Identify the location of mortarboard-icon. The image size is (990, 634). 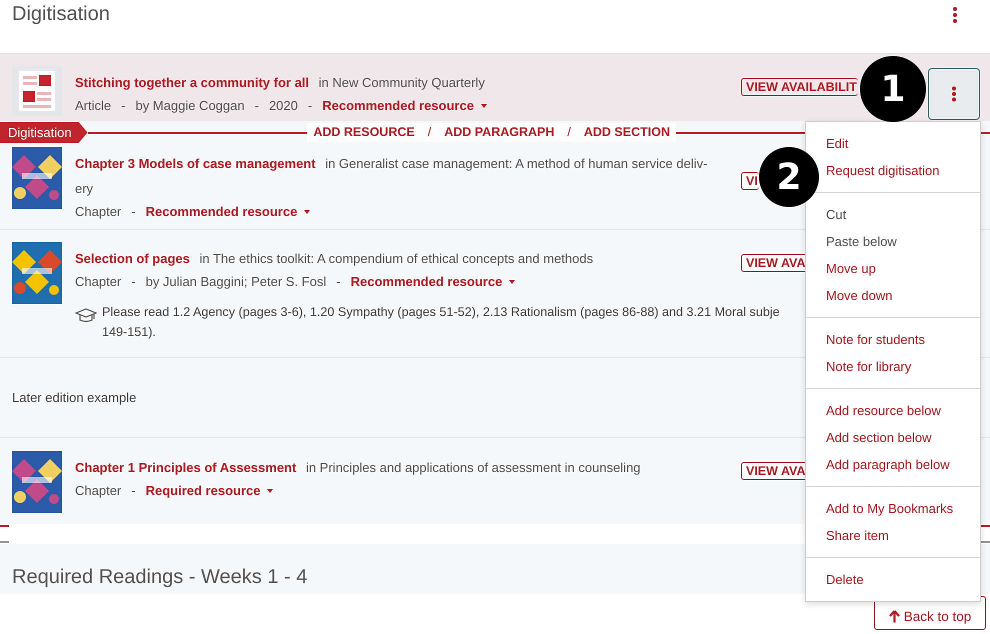
(86, 316).